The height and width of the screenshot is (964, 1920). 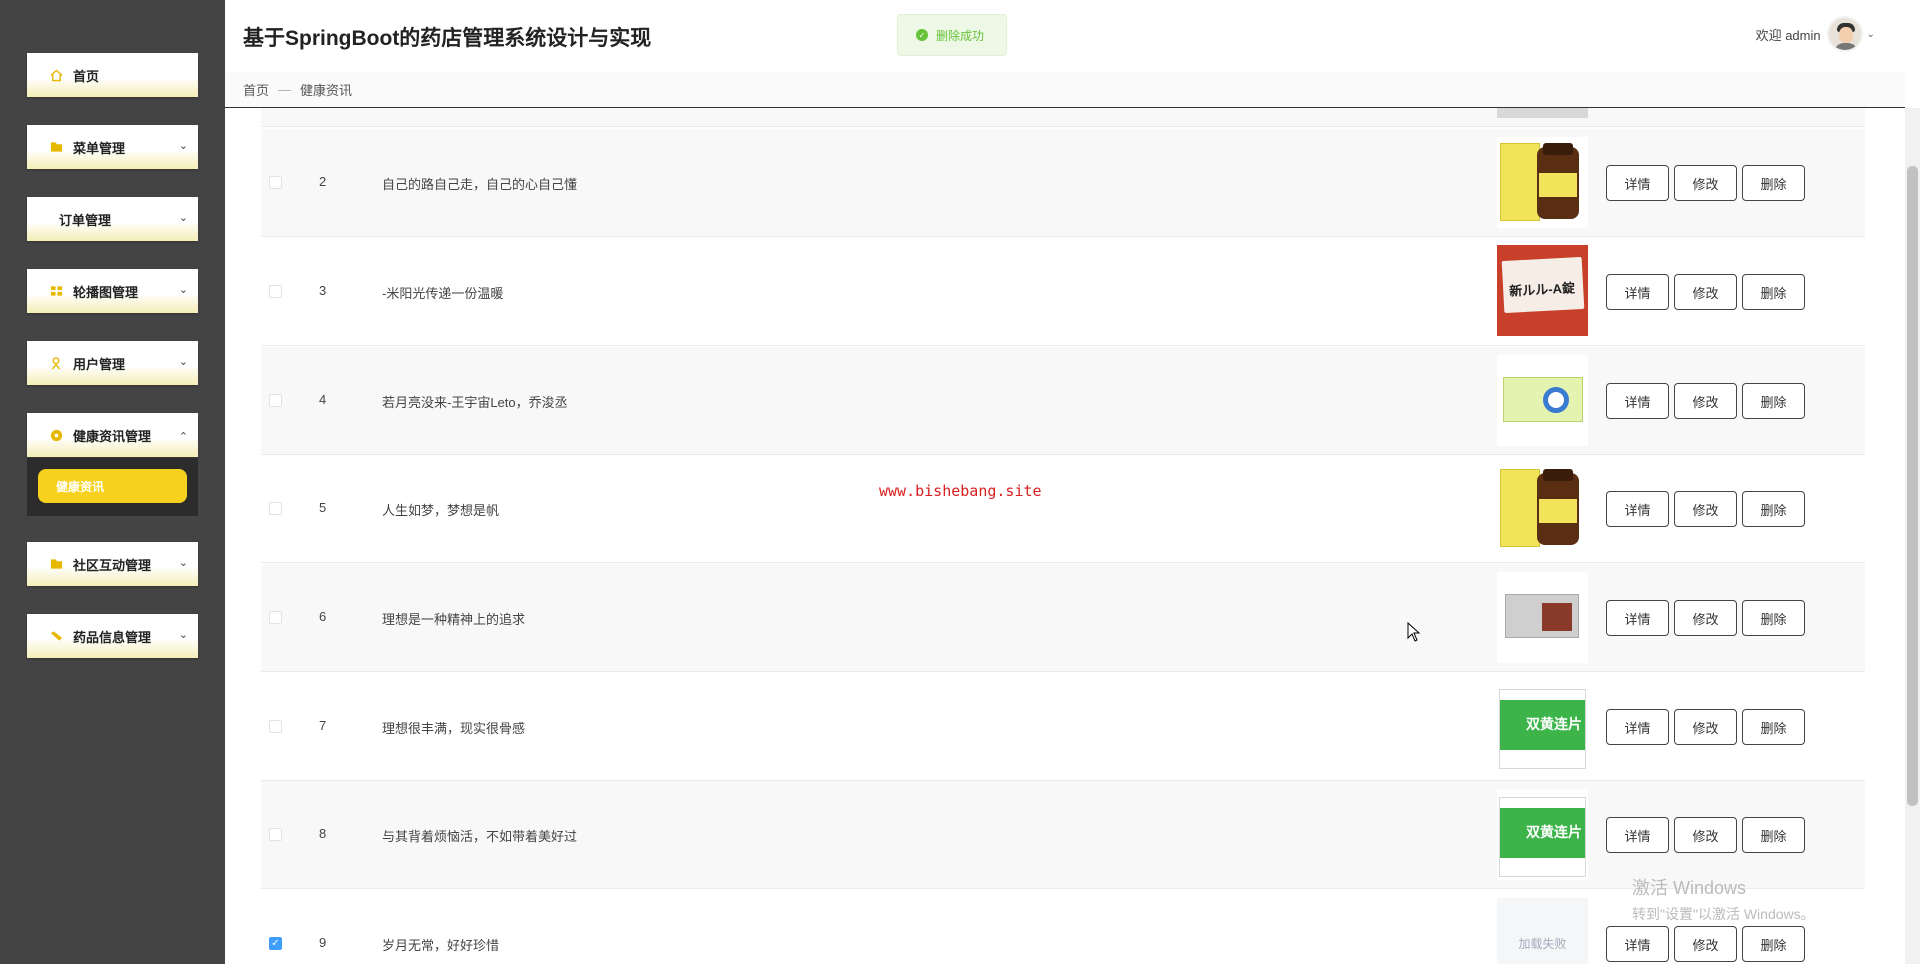 I want to click on avatar, so click(x=1844, y=34).